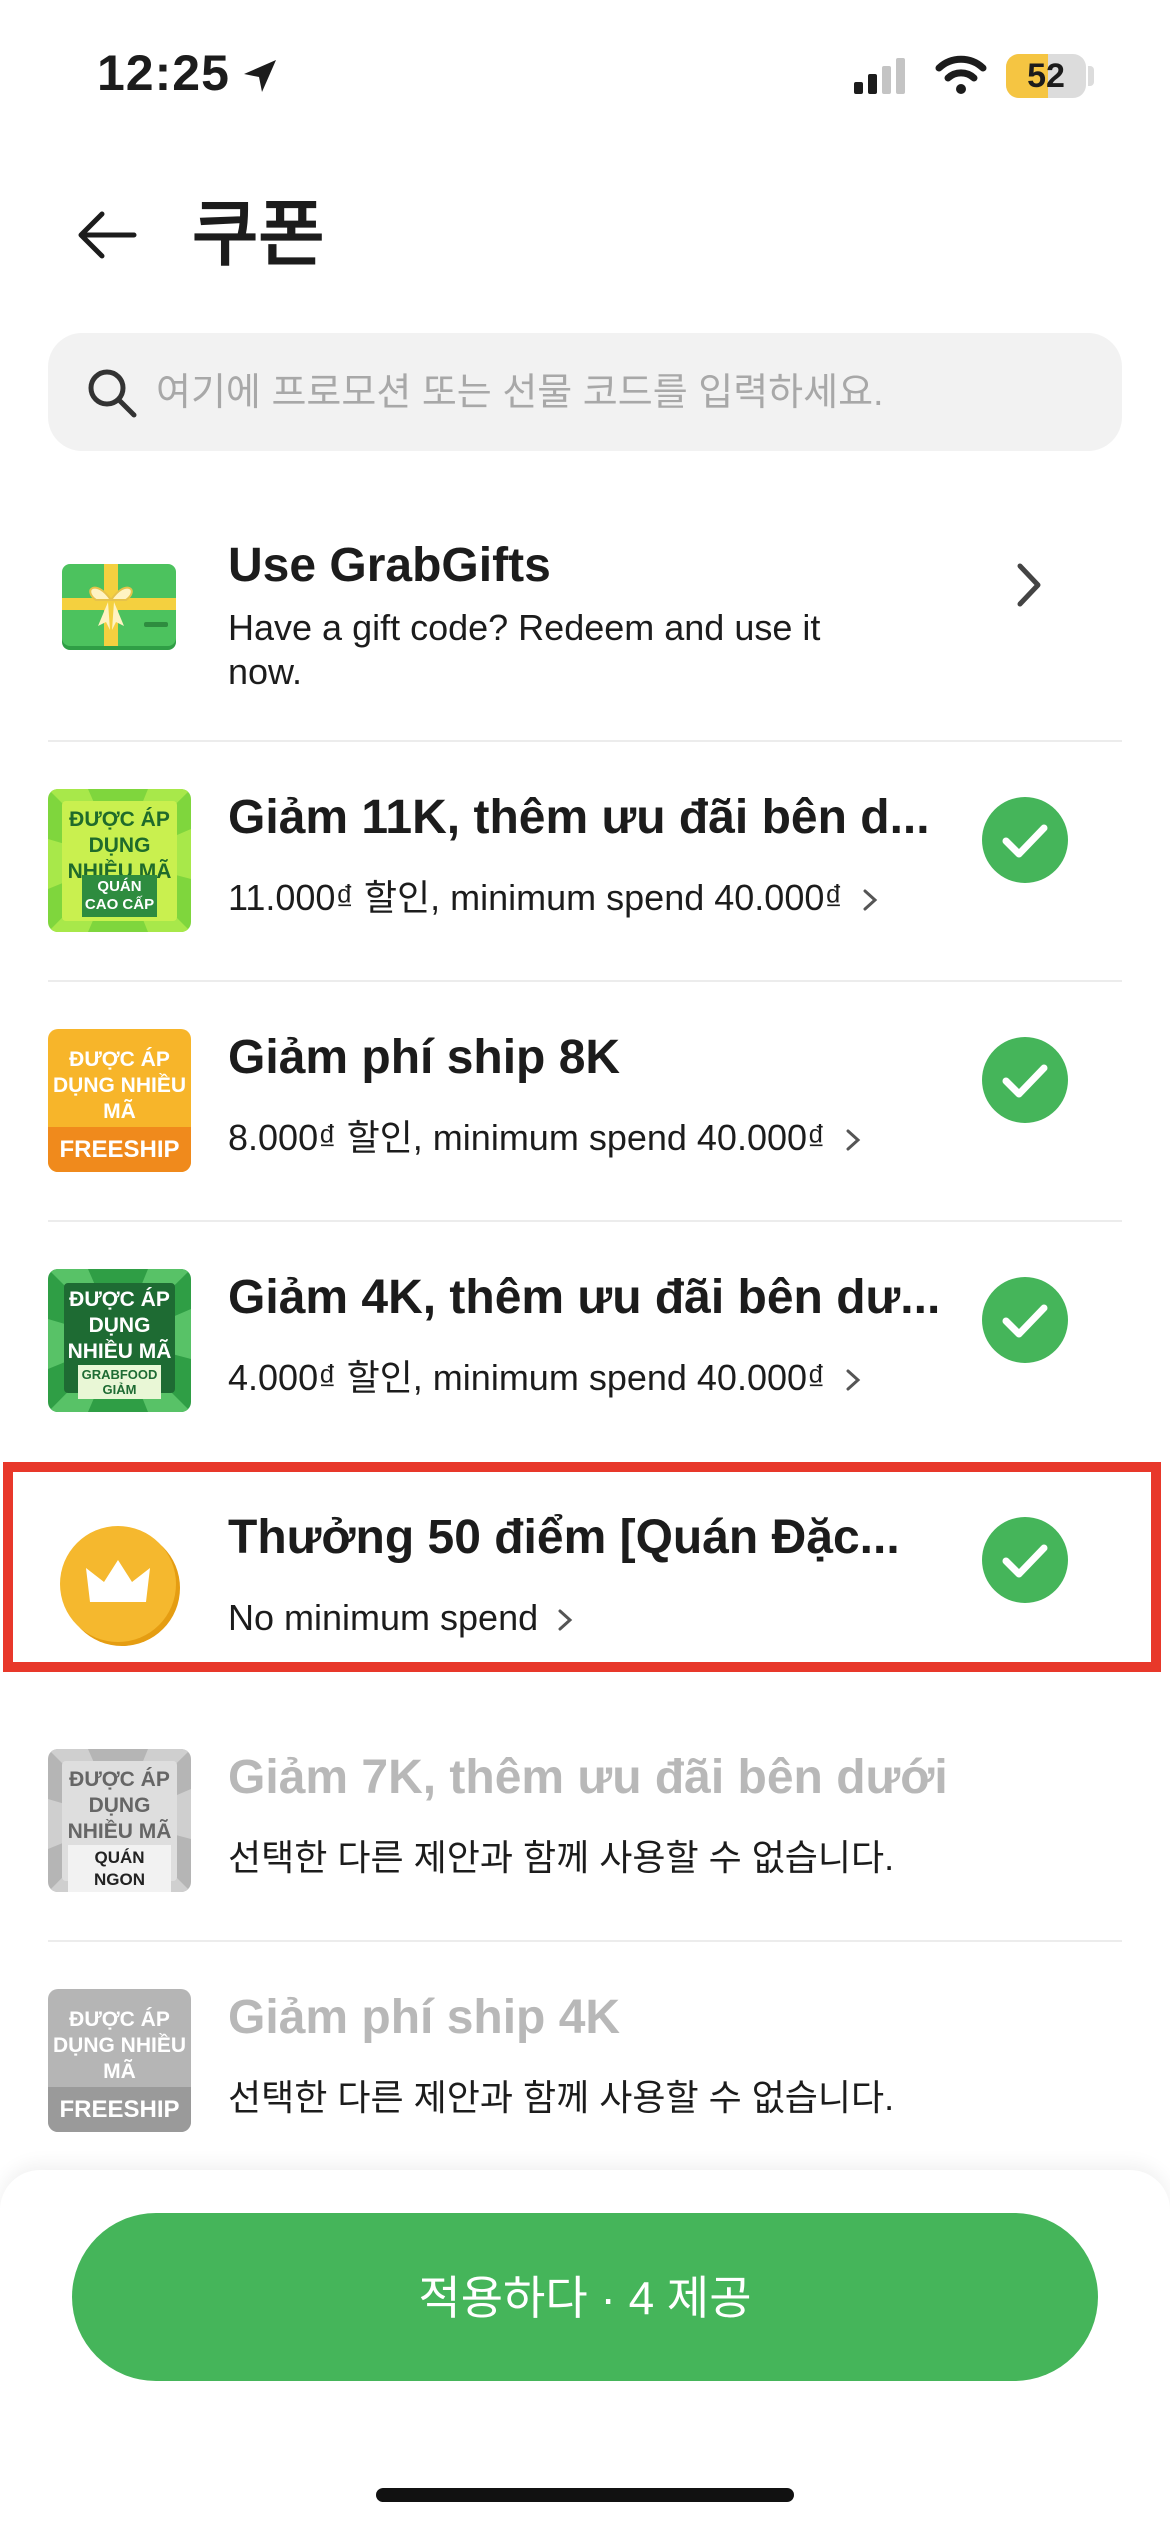 This screenshot has height=2532, width=1170. Describe the element at coordinates (119, 896) in the screenshot. I see `coupon-thumb-tag: QUÁN CAO CẤP` at that location.